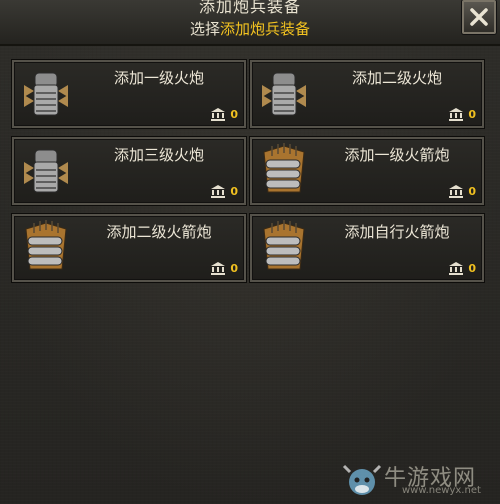 The image size is (500, 504). I want to click on card-add-artillery-level-2: 添加二级火炮 0, so click(367, 94).